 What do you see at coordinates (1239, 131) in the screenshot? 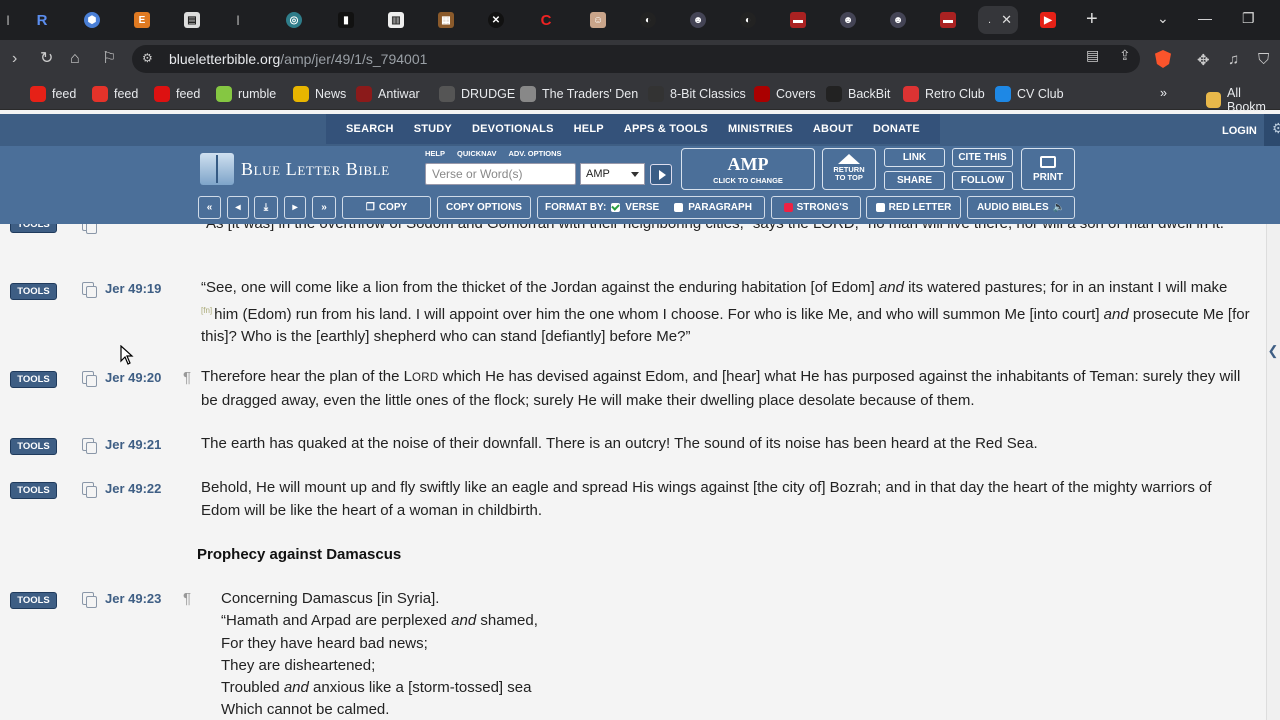
I see `login-link: LOGIN` at bounding box center [1239, 131].